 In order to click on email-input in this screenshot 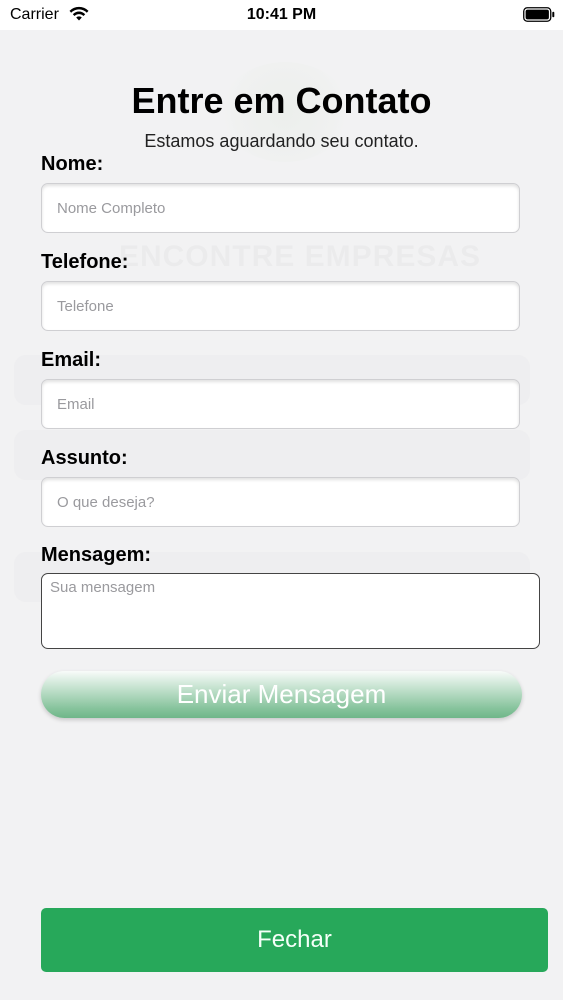, I will do `click(280, 404)`.